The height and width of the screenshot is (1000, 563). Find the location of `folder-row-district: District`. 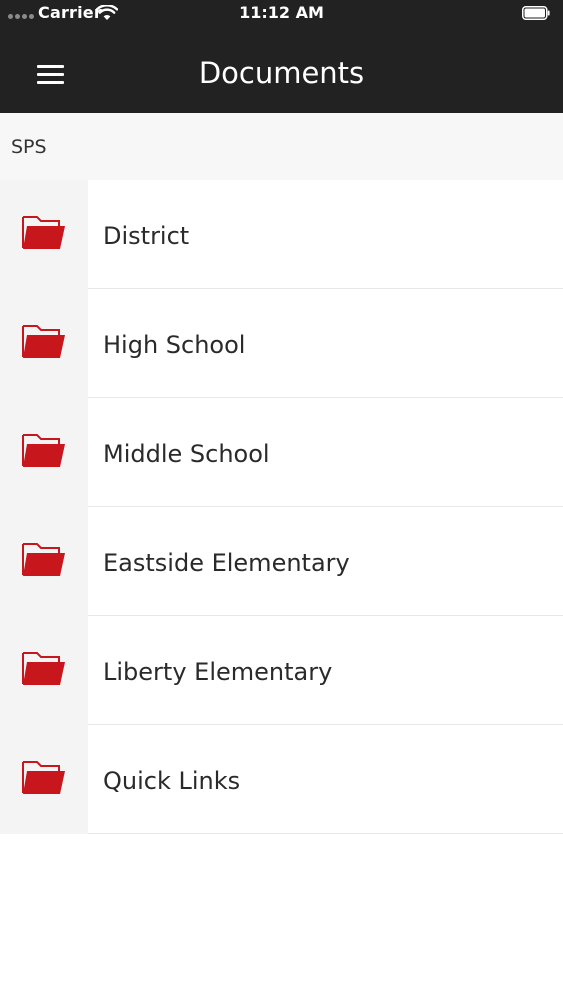

folder-row-district: District is located at coordinates (281, 234).